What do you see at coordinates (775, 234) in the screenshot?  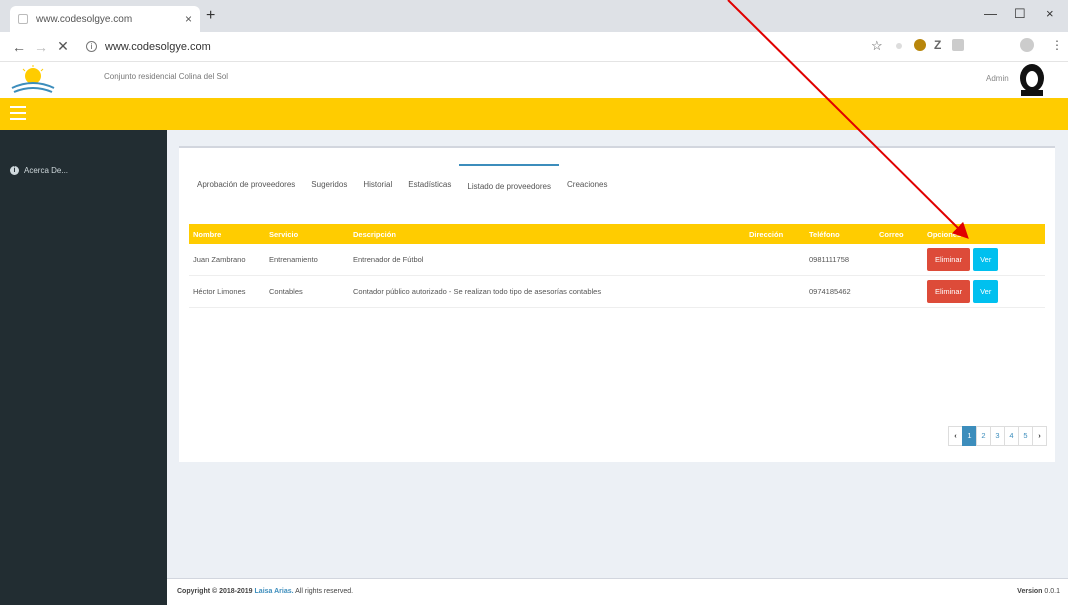 I see `column-header-direccion: Dirección` at bounding box center [775, 234].